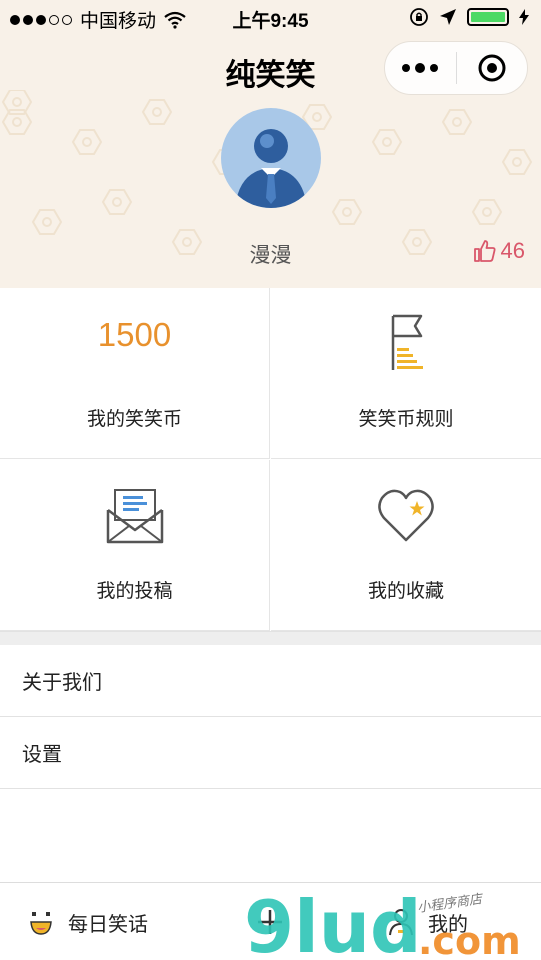  What do you see at coordinates (401, 922) in the screenshot?
I see `person-icon` at bounding box center [401, 922].